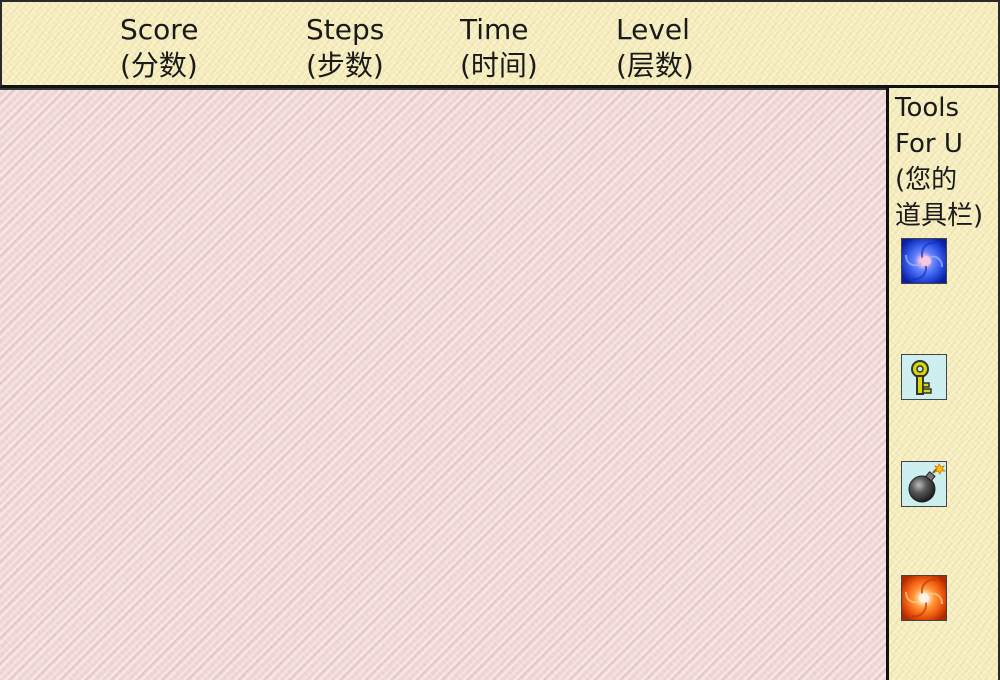 This screenshot has height=680, width=1000. I want to click on time-label-cn: (时间), so click(499, 65).